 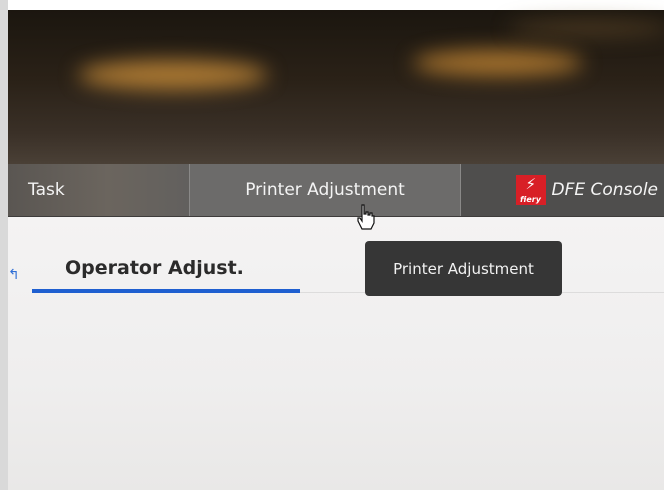 What do you see at coordinates (366, 217) in the screenshot?
I see `hand-pointer-icon` at bounding box center [366, 217].